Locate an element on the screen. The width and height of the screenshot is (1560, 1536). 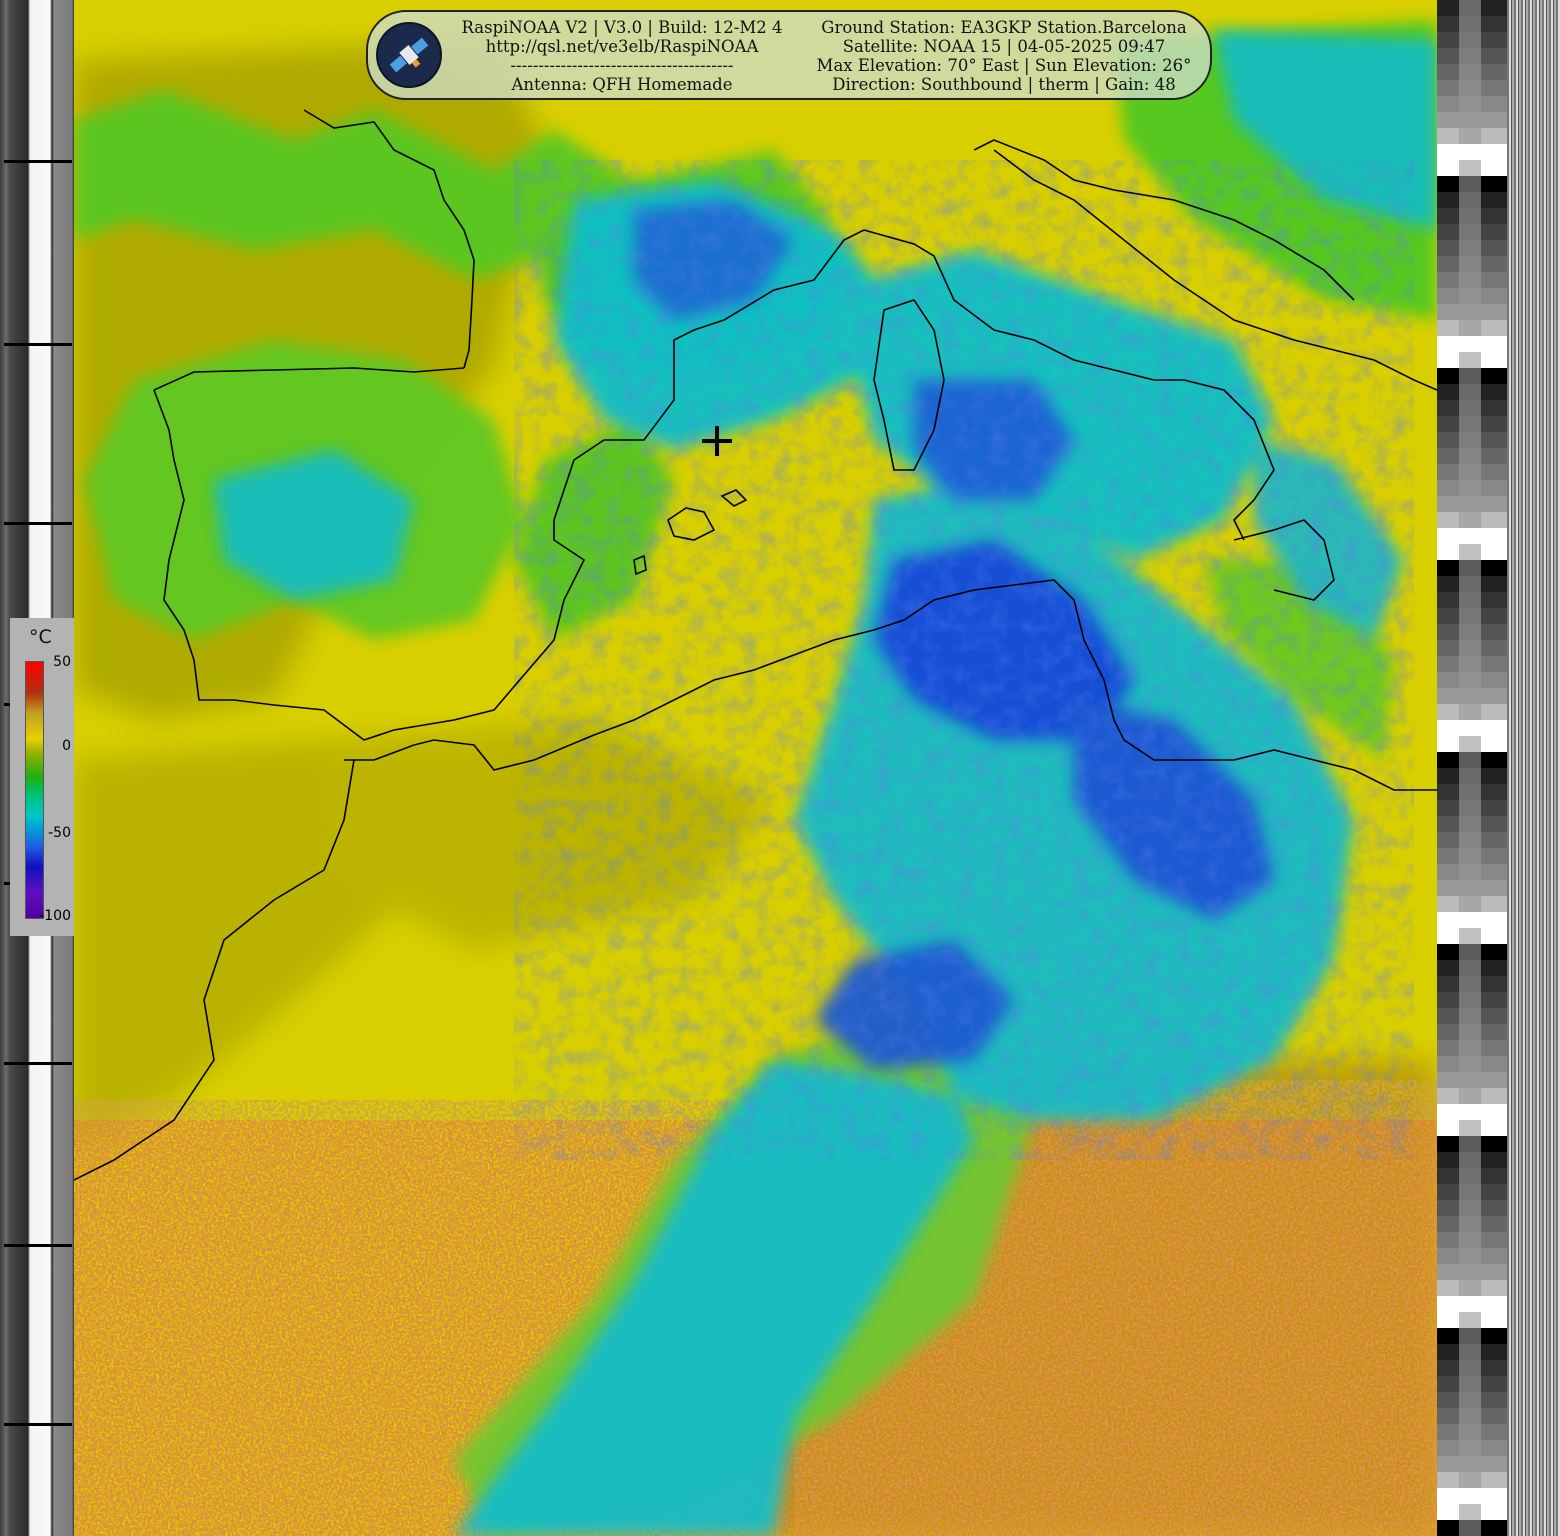
antenna-info: Antenna: QFH Homemade is located at coordinates (622, 84).